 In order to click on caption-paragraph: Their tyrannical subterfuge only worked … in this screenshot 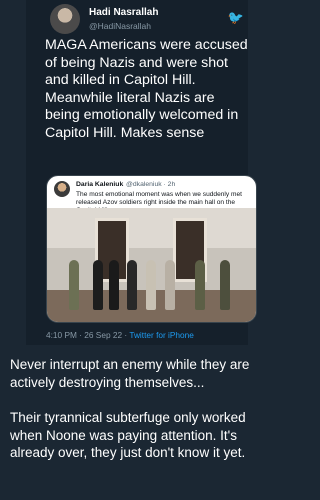, I will do `click(128, 435)`.